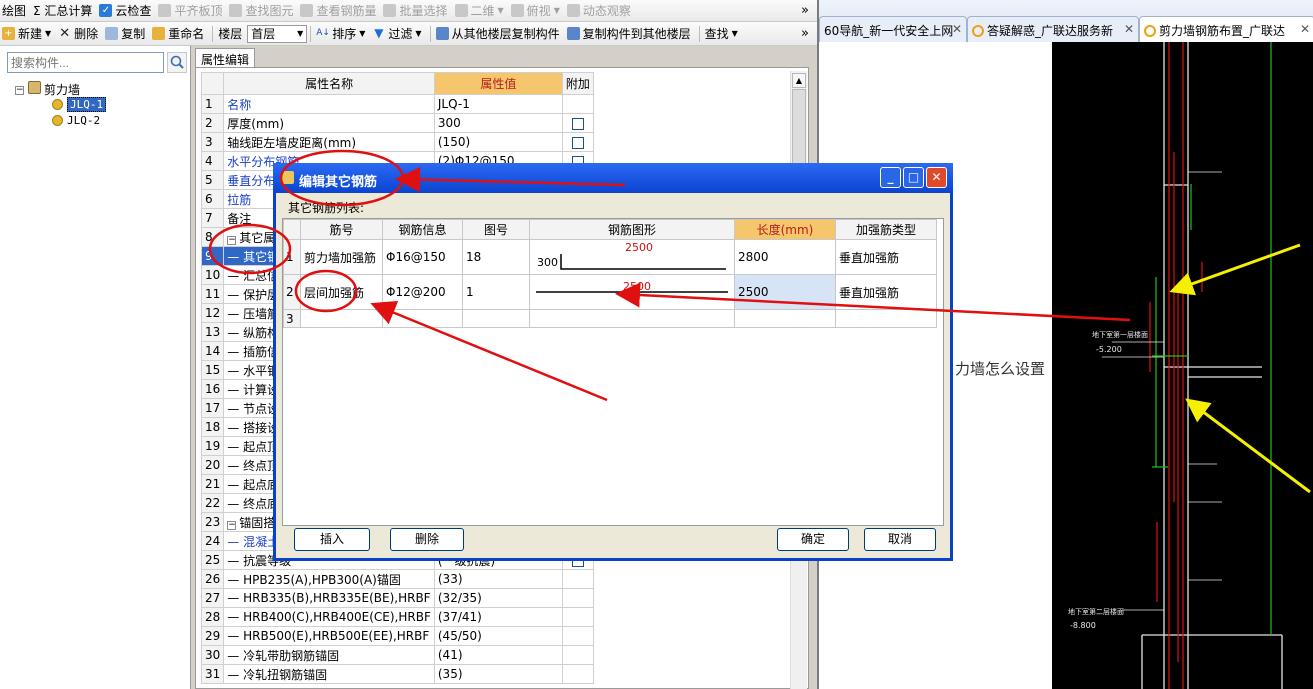 The width and height of the screenshot is (1313, 689). I want to click on property-value-cell: 300, so click(498, 123).